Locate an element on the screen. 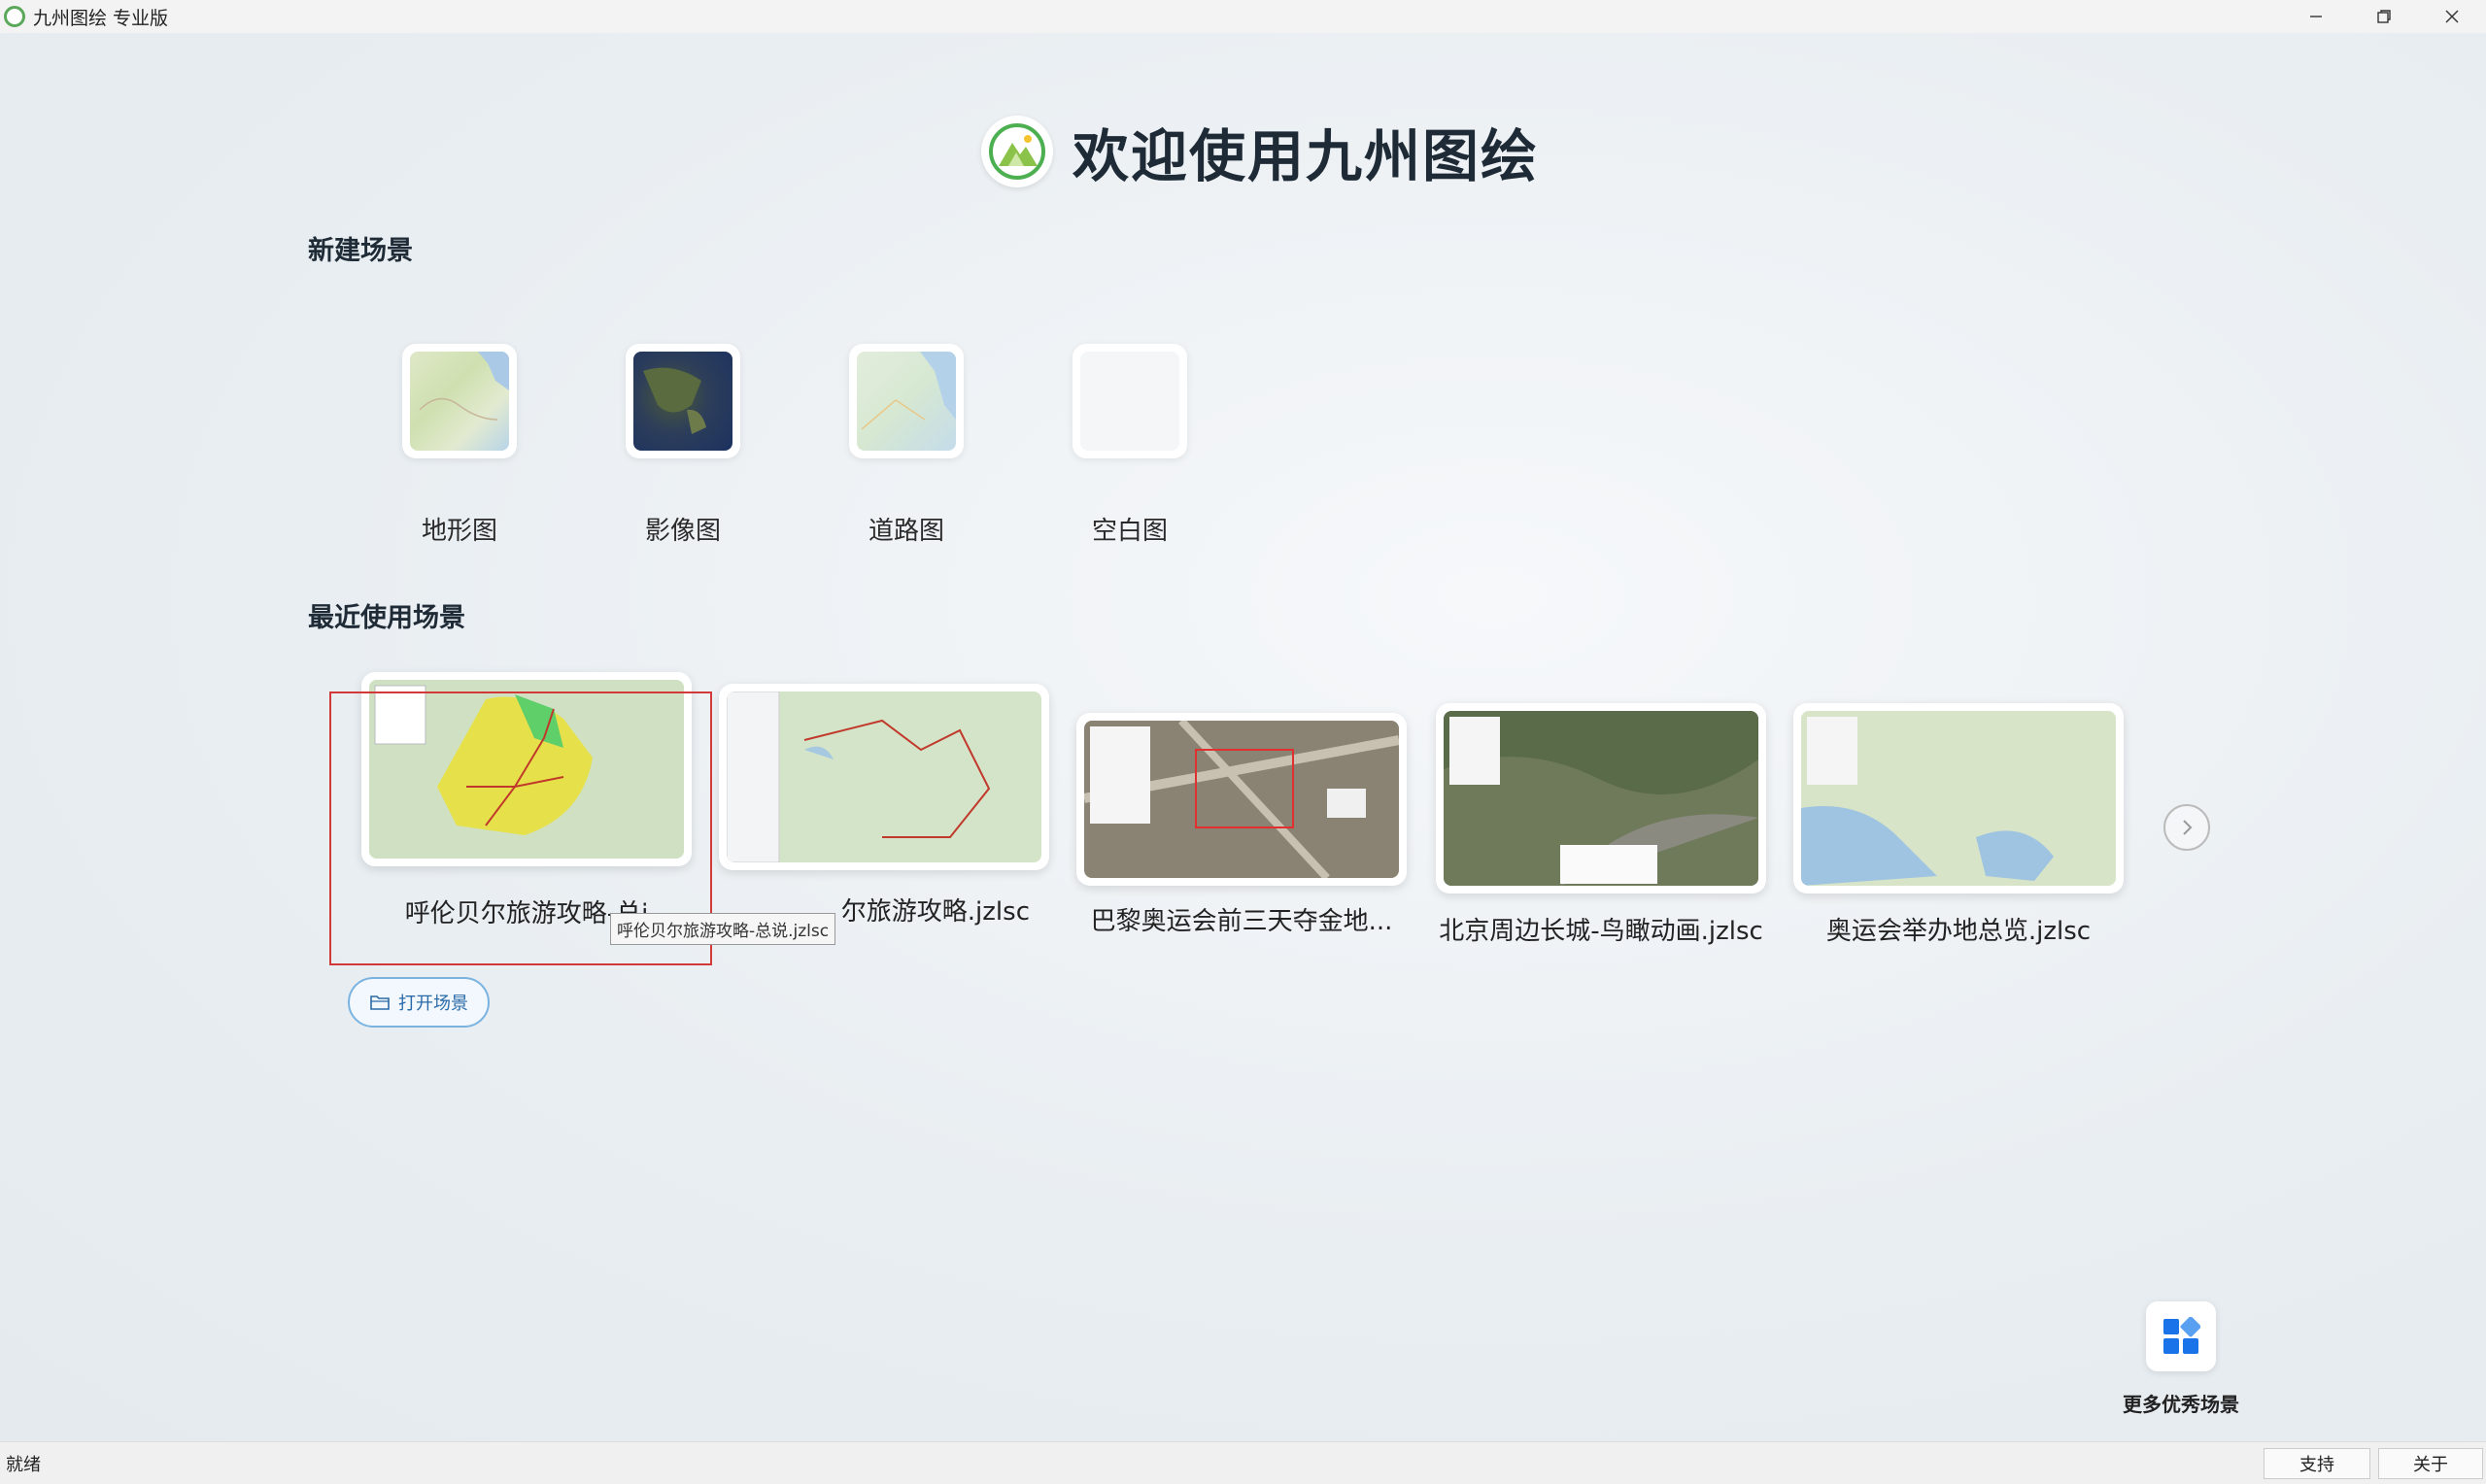  recent-scenes-title: 最近使用场景 is located at coordinates (386, 618).